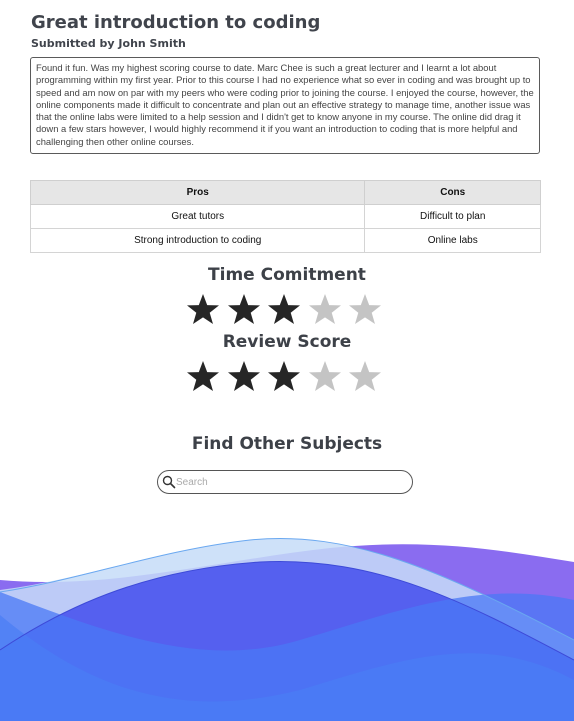  Describe the element at coordinates (287, 342) in the screenshot. I see `review-score-heading: Review Score` at that location.